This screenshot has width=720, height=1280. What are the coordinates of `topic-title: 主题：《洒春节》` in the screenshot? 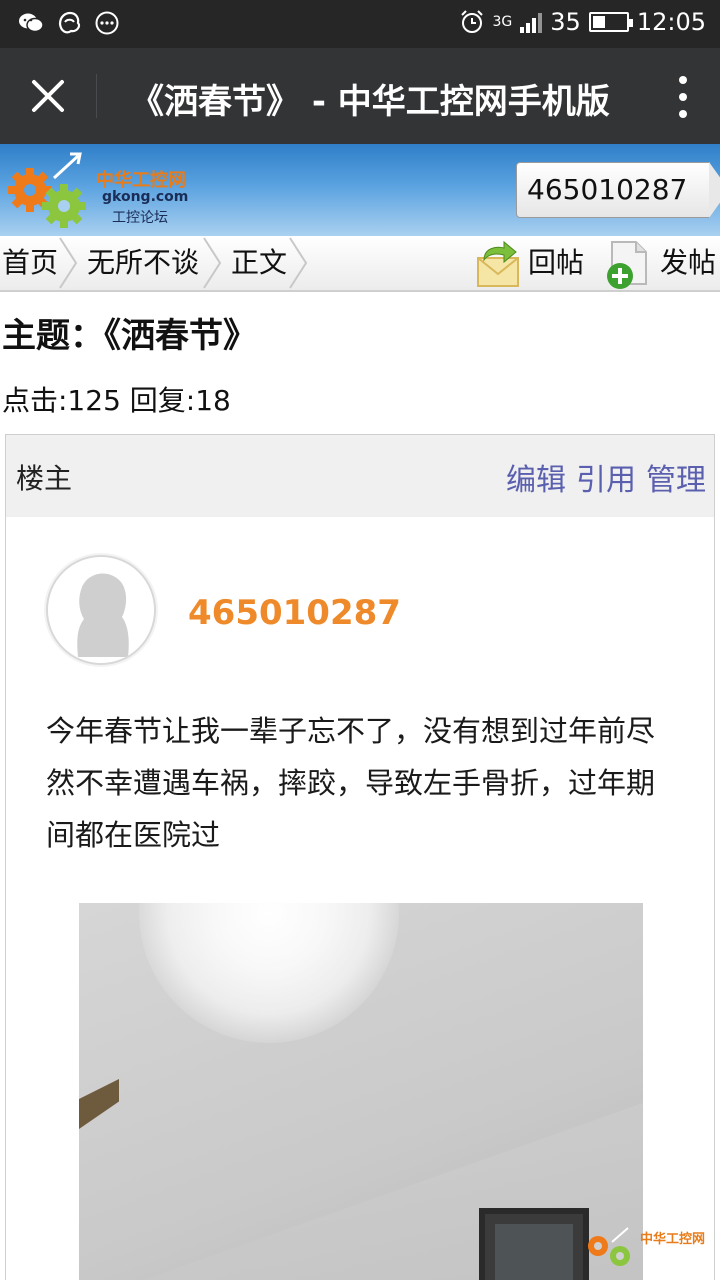 It's located at (129, 336).